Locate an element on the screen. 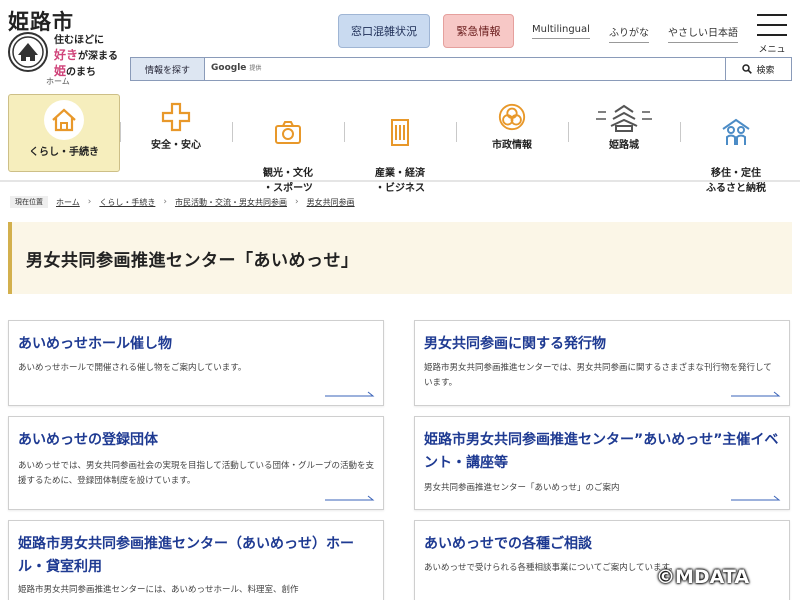 The image size is (800, 600). camera-icon is located at coordinates (288, 132).